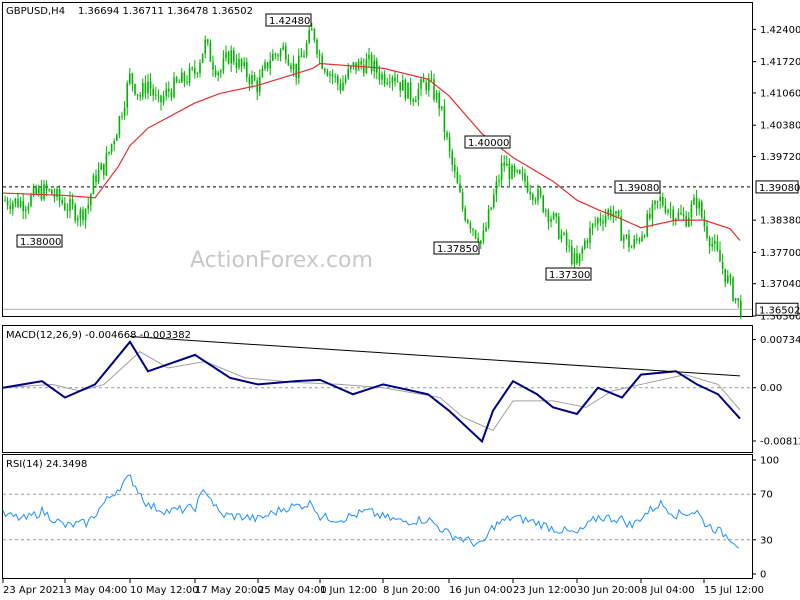 This screenshot has width=800, height=600. What do you see at coordinates (401, 309) in the screenshot?
I see `current-price: 1.36502` at bounding box center [401, 309].